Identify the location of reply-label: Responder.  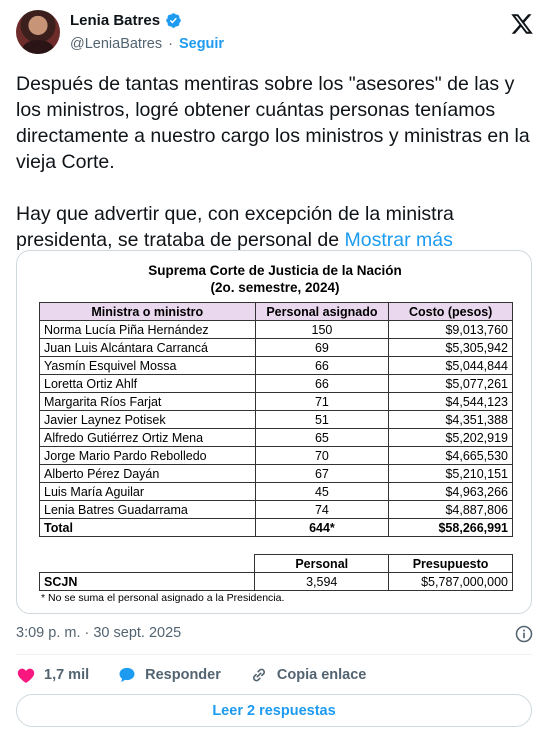
(183, 675).